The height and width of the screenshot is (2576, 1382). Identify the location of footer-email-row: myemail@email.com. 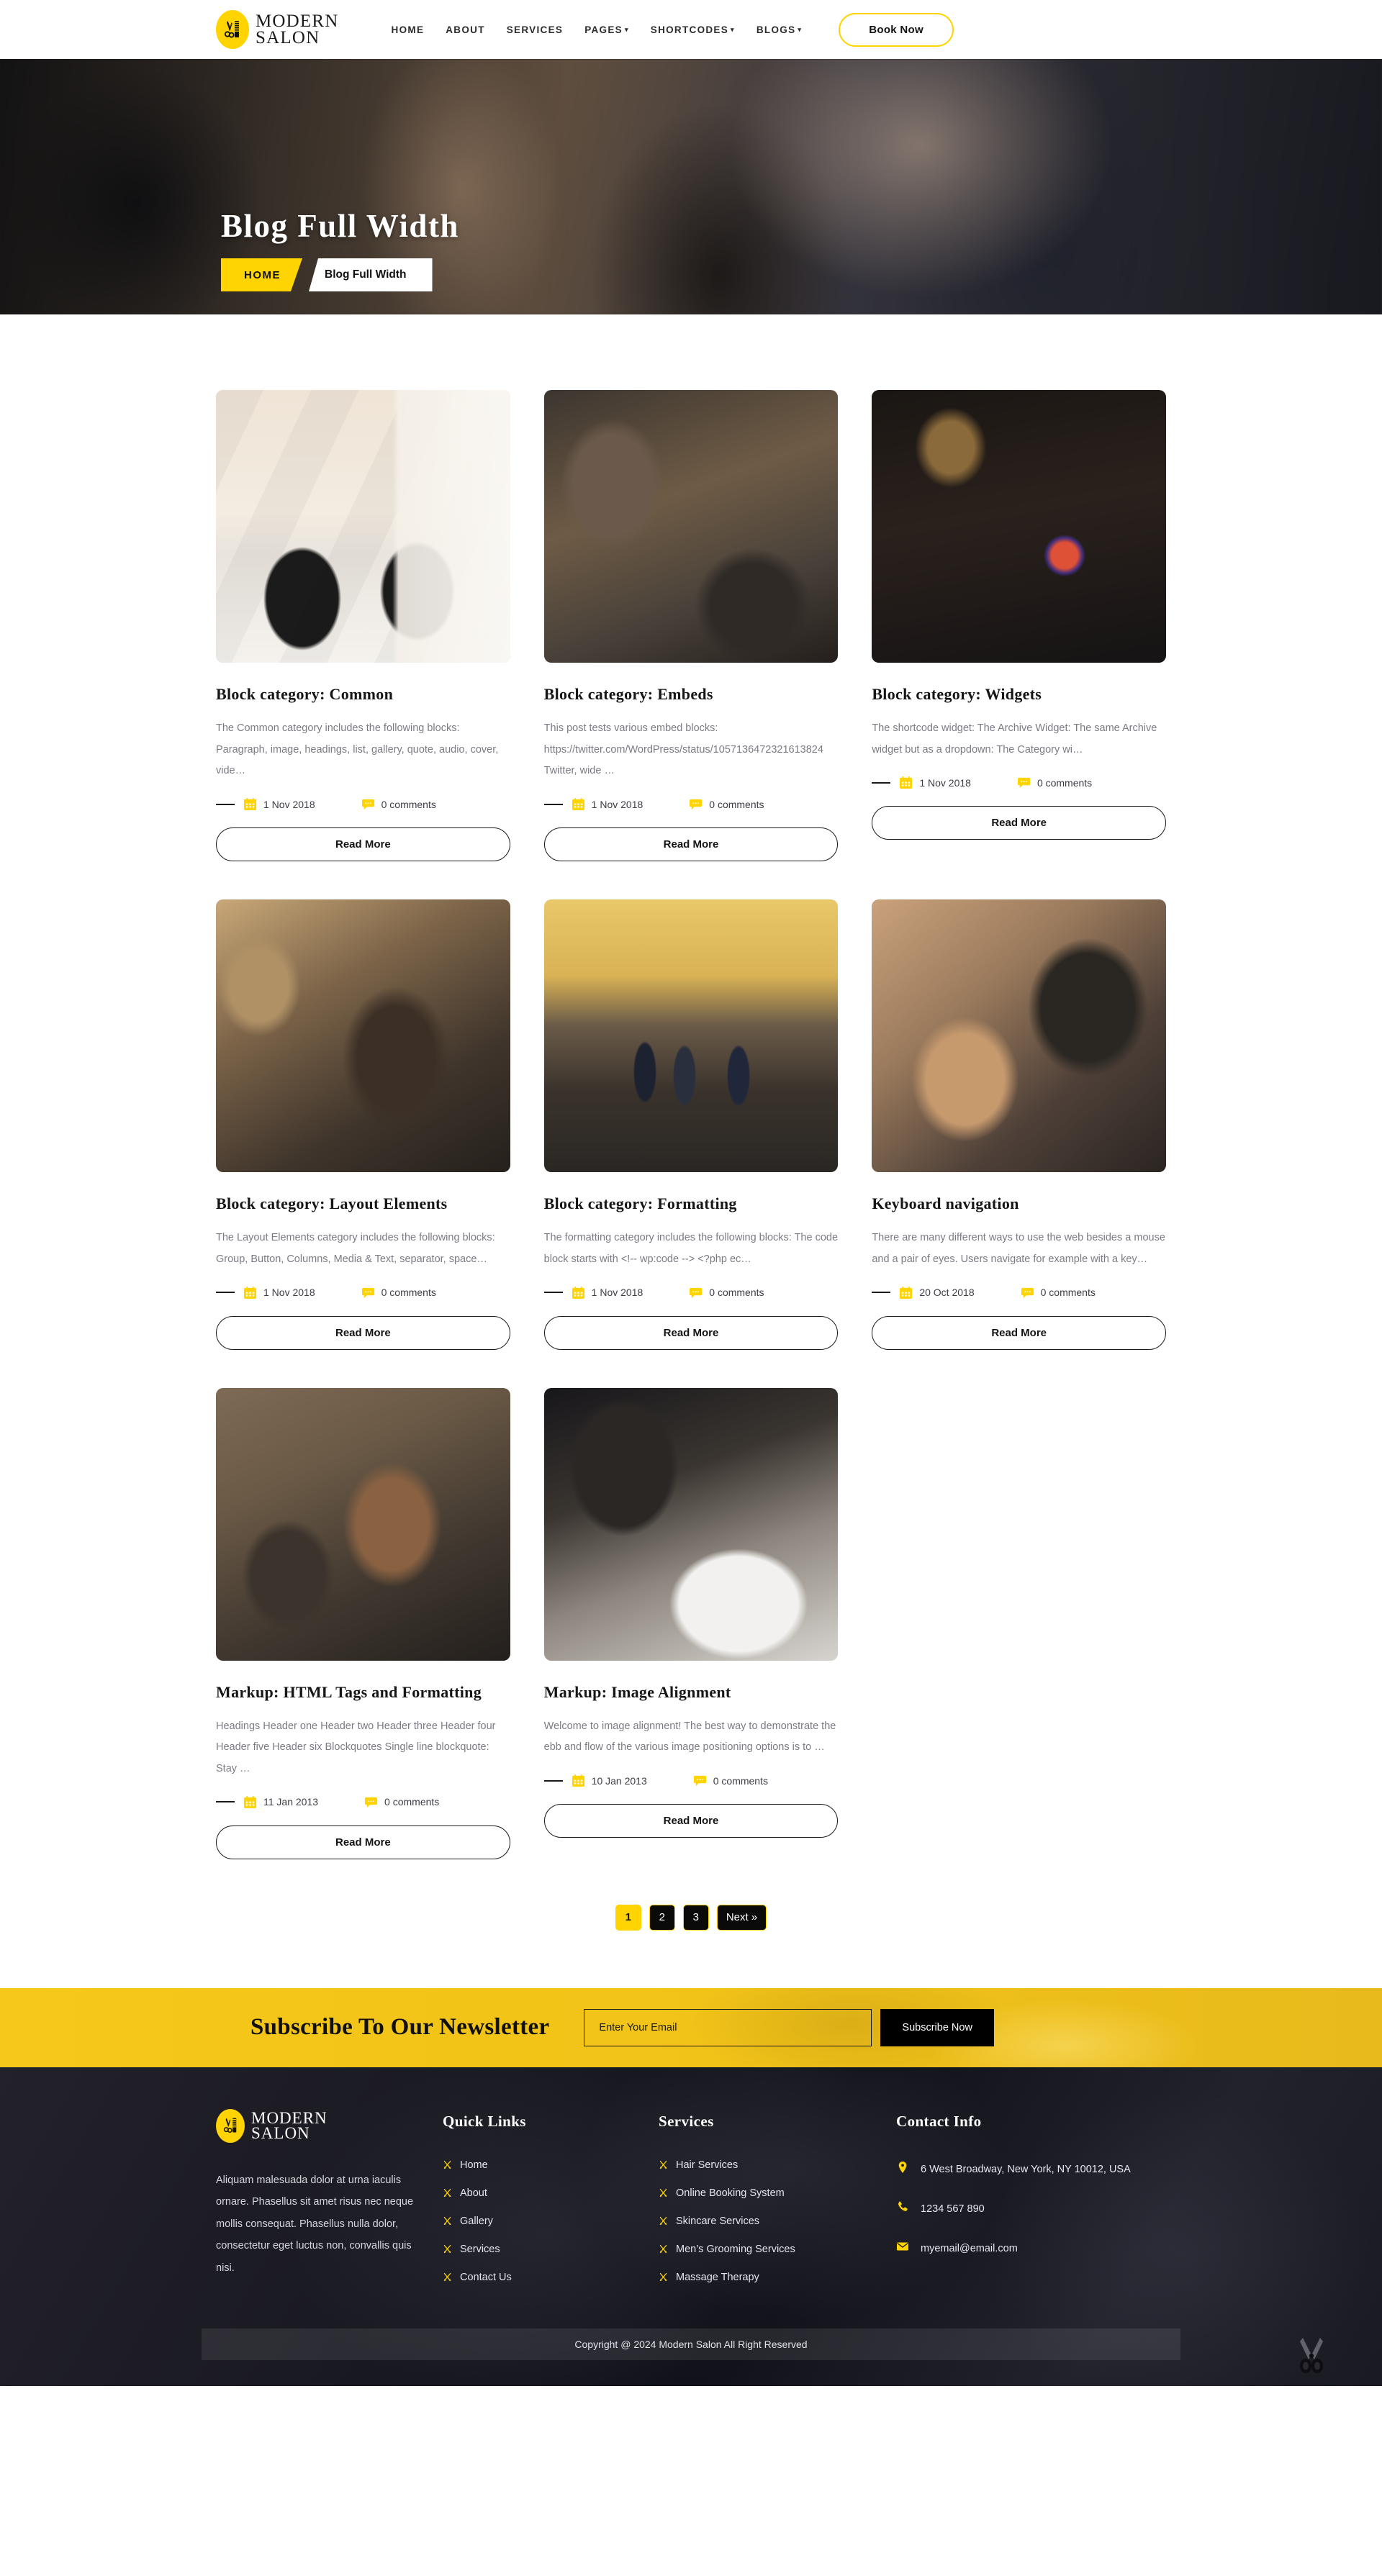
(1018, 2249).